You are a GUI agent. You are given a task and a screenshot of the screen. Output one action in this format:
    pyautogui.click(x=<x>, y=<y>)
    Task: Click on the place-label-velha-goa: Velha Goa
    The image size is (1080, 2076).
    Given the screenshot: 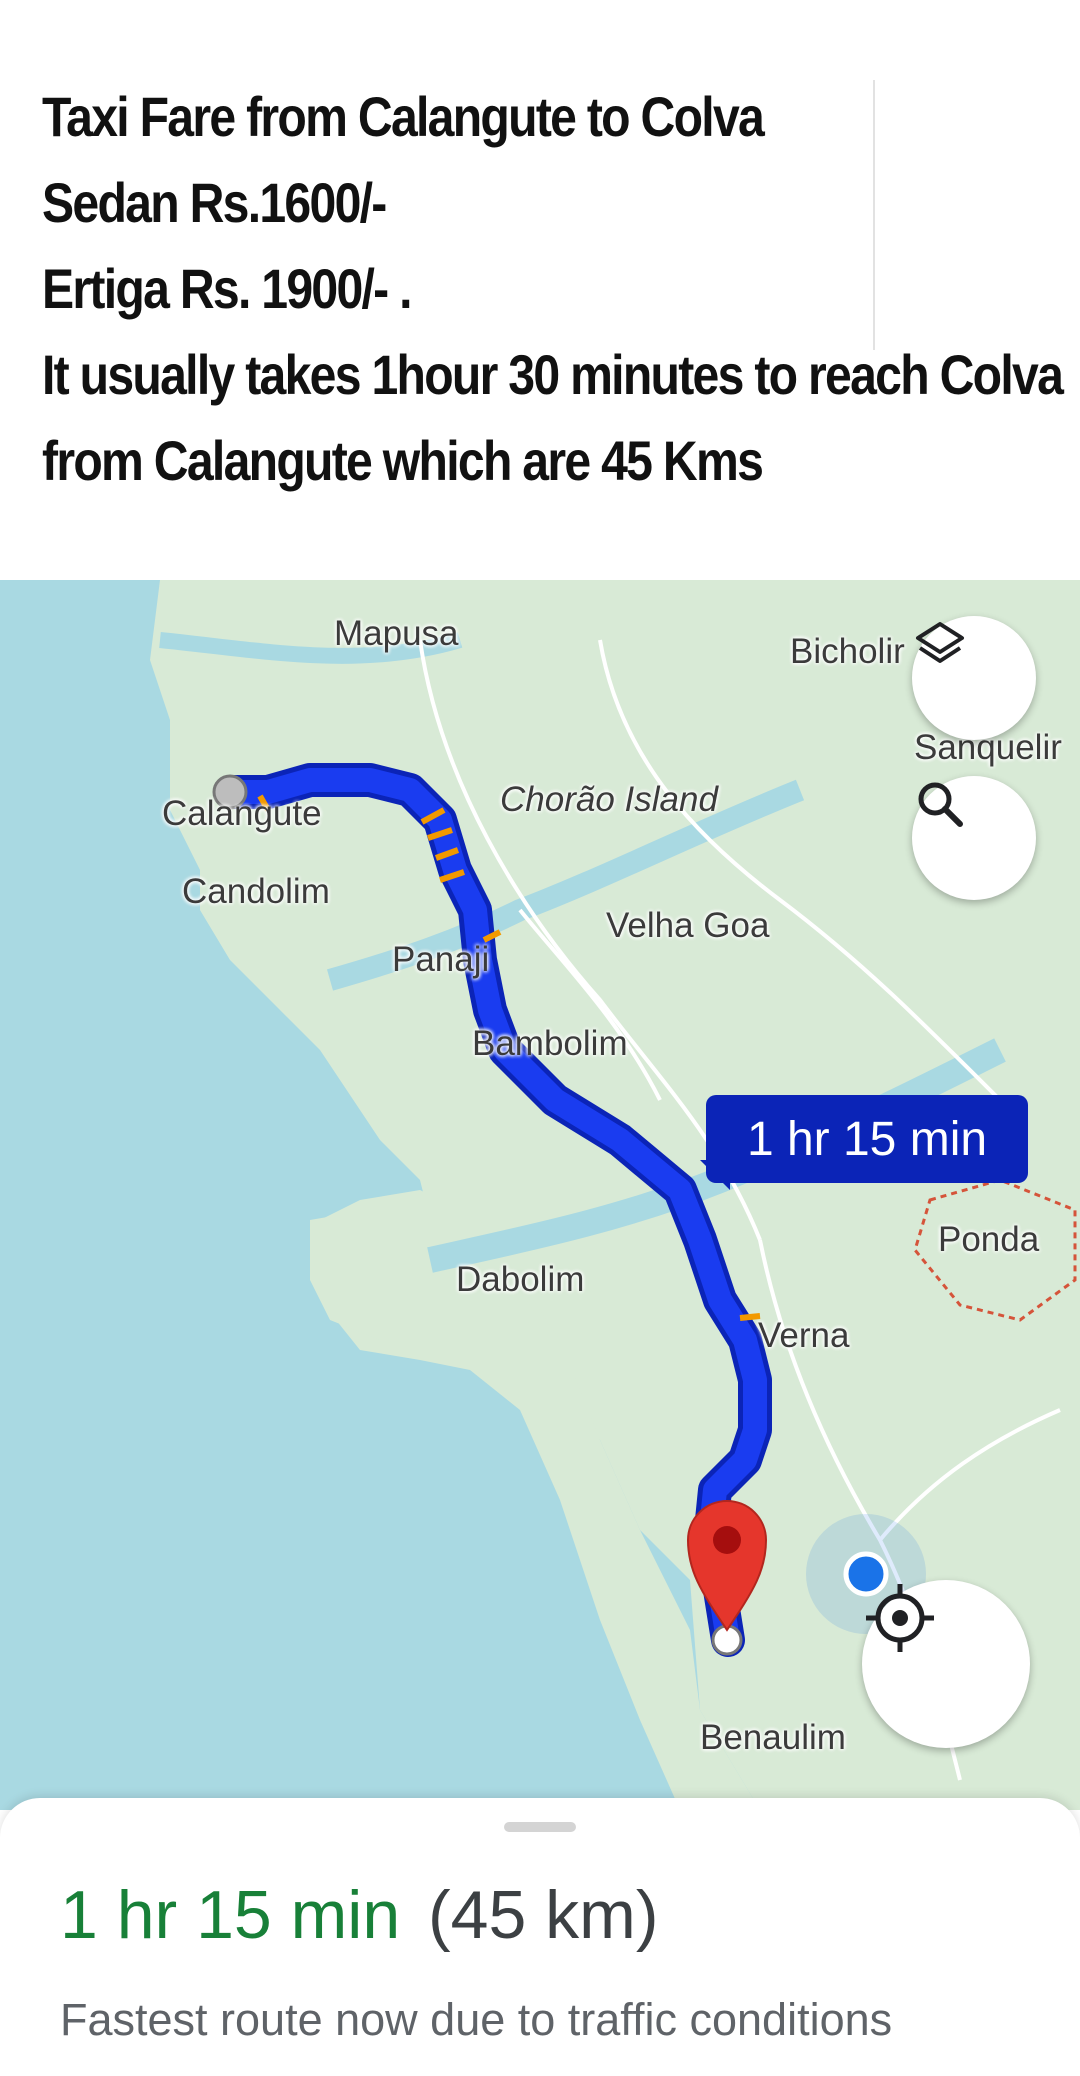 What is the action you would take?
    pyautogui.click(x=688, y=925)
    